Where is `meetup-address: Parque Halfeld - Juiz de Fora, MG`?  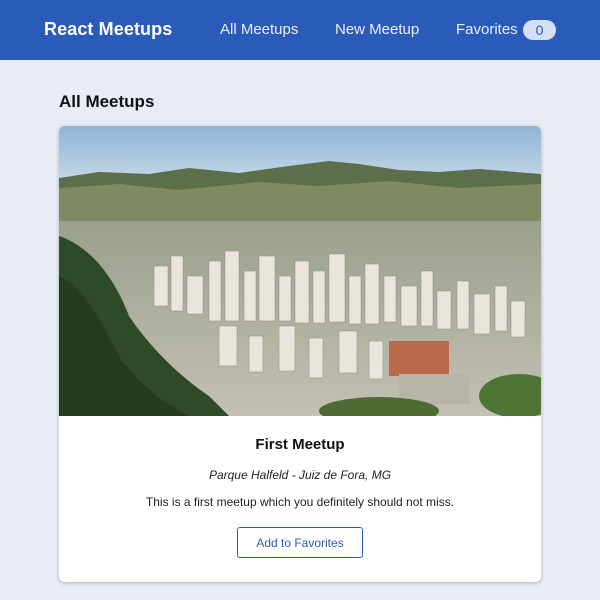
meetup-address: Parque Halfeld - Juiz de Fora, MG is located at coordinates (300, 475).